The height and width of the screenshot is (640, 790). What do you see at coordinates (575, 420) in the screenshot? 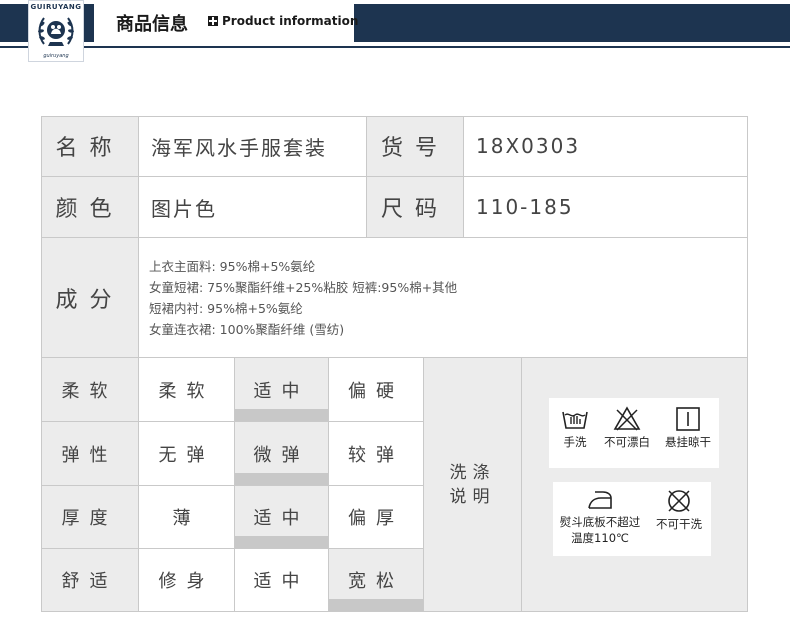
I see `hand-wash-icon` at bounding box center [575, 420].